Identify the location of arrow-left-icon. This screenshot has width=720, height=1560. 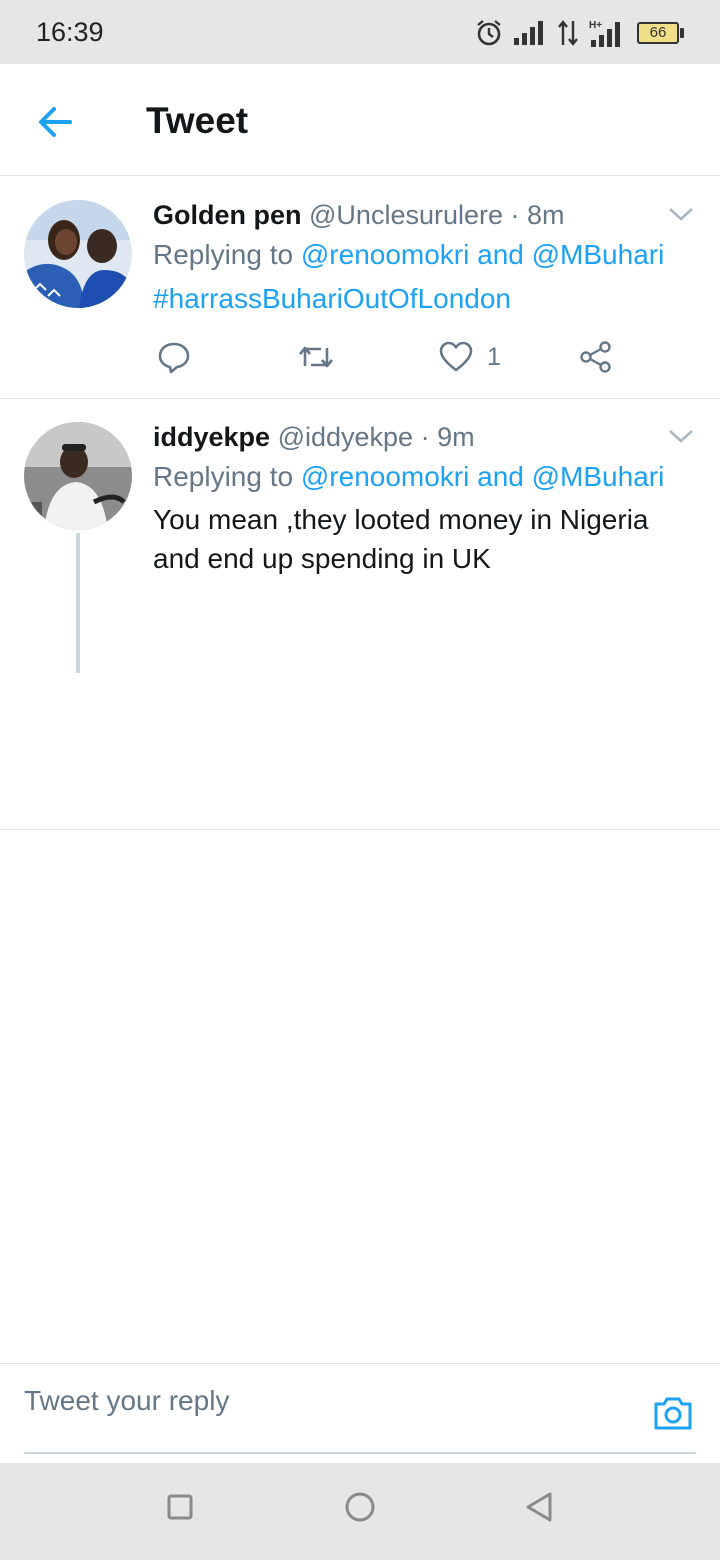
(56, 122).